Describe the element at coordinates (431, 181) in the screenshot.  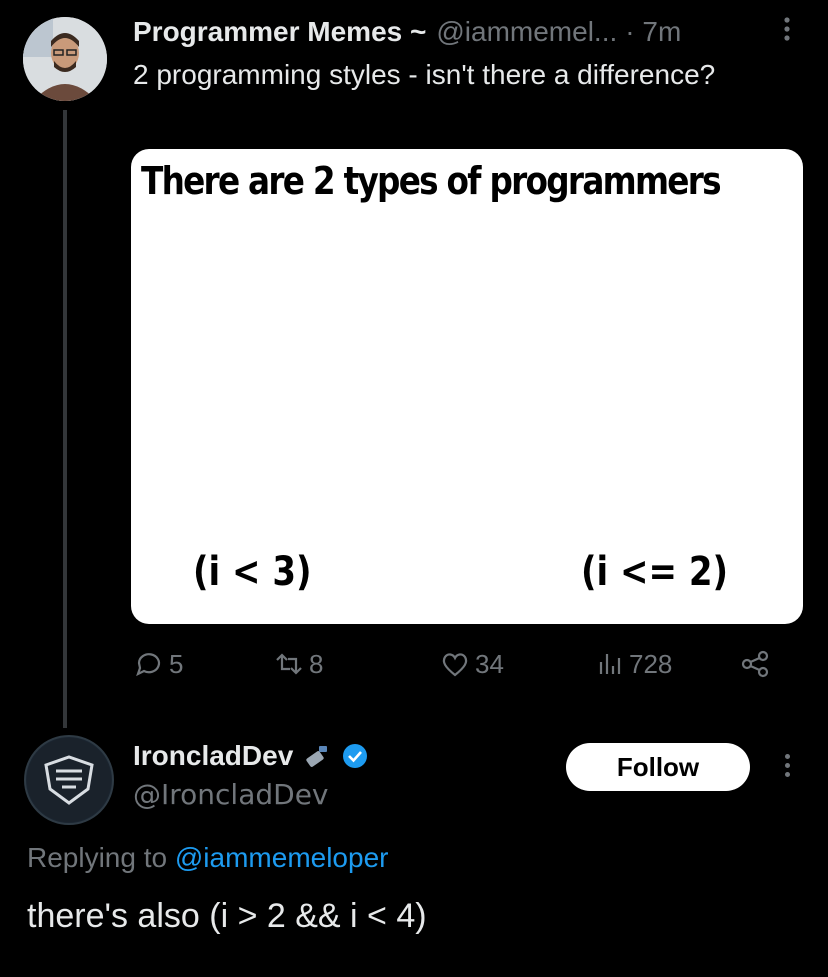
I see `meme-title: There are 2 types of programmers` at that location.